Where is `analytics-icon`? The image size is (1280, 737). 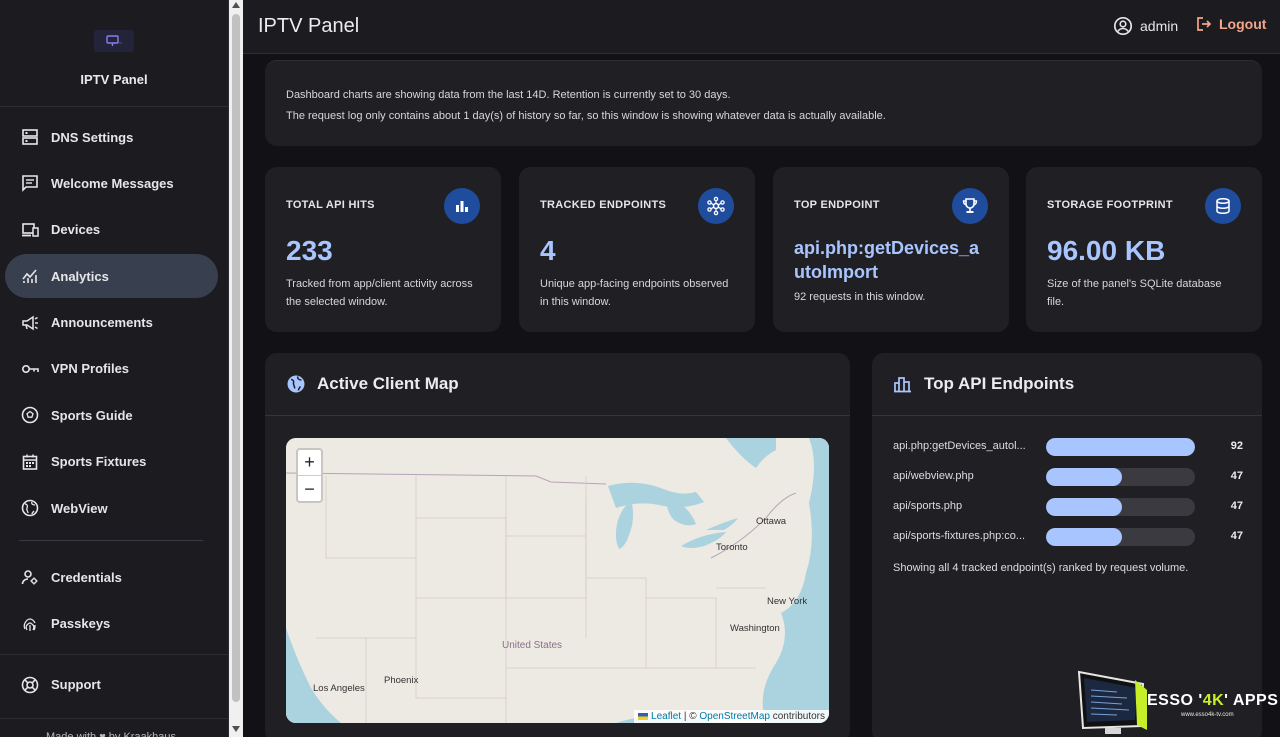 analytics-icon is located at coordinates (30, 276).